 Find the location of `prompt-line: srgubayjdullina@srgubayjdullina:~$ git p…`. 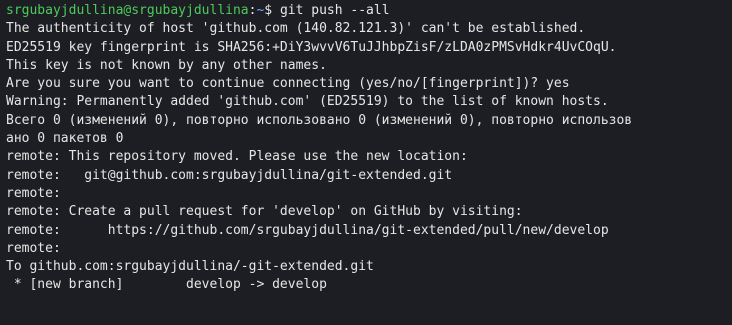

prompt-line: srgubayjdullina@srgubayjdullina:~$ git p… is located at coordinates (369, 11).